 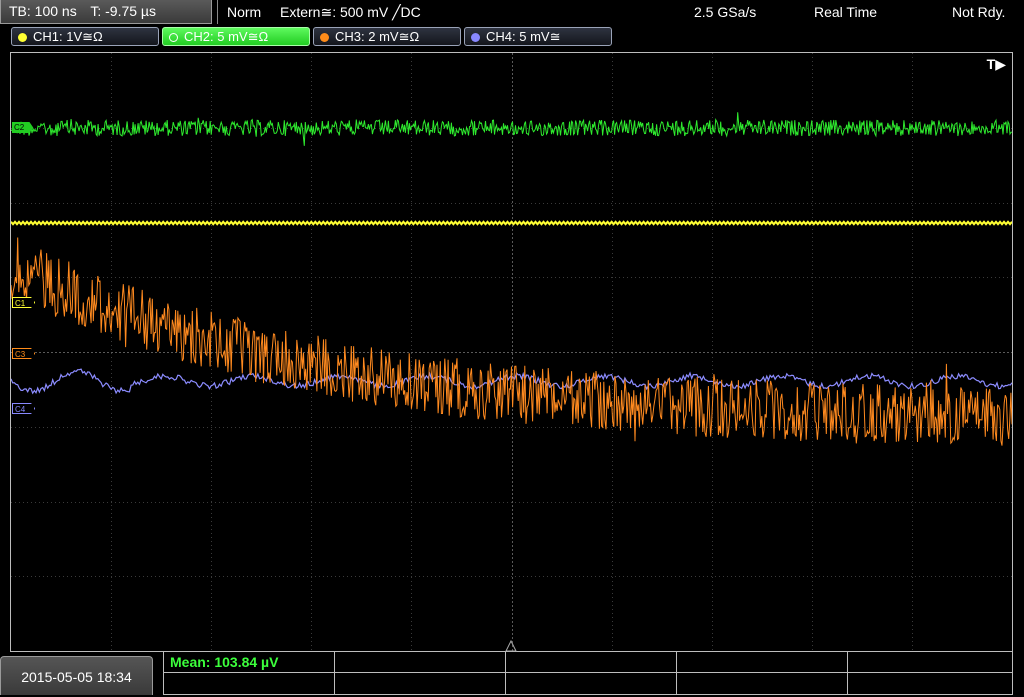 What do you see at coordinates (123, 11) in the screenshot?
I see `trigger-time-value: T: -9.75 µs` at bounding box center [123, 11].